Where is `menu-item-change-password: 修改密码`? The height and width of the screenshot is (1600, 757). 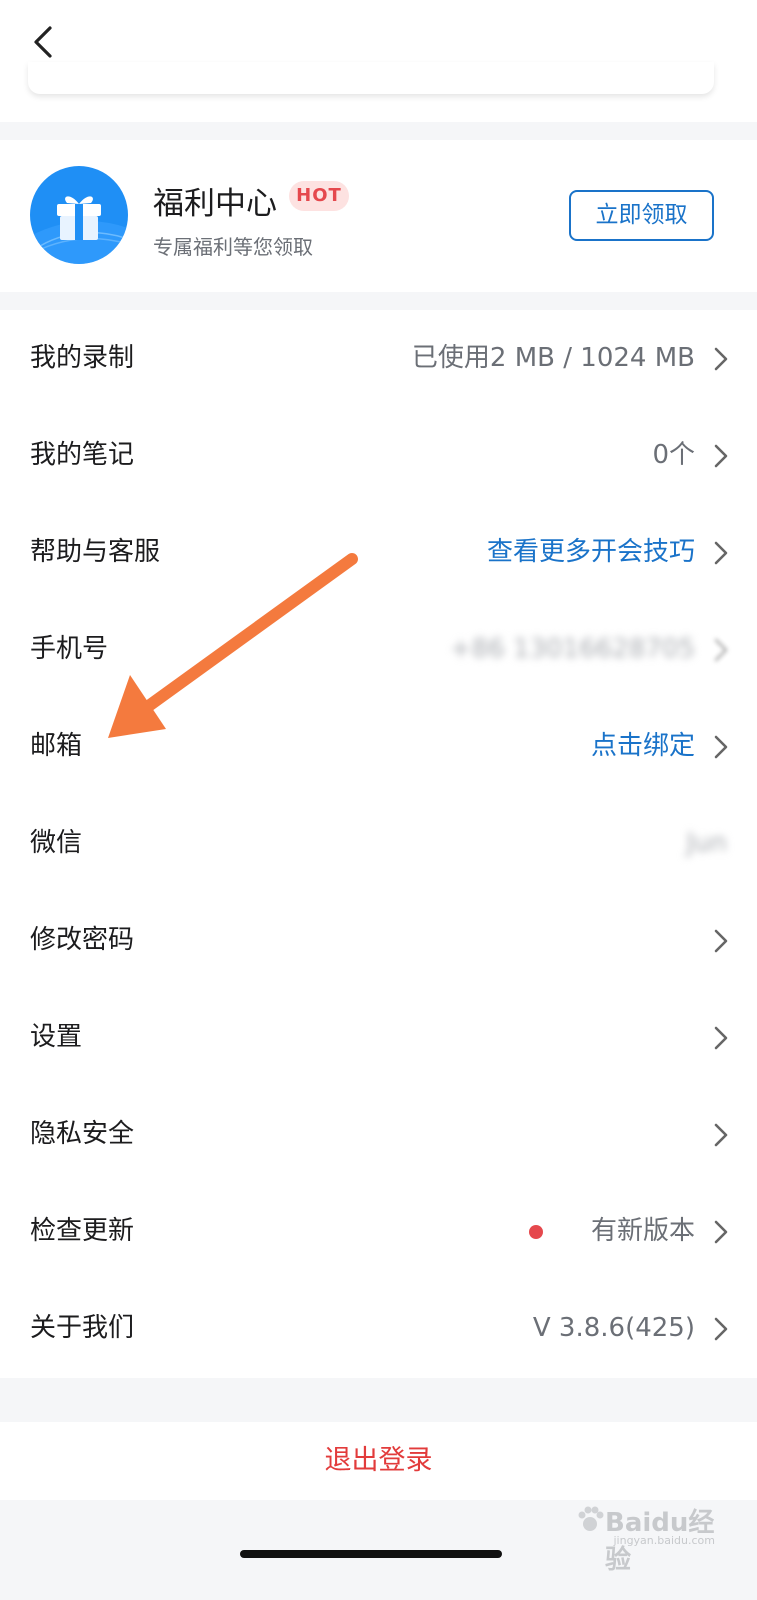 menu-item-change-password: 修改密码 is located at coordinates (378, 940).